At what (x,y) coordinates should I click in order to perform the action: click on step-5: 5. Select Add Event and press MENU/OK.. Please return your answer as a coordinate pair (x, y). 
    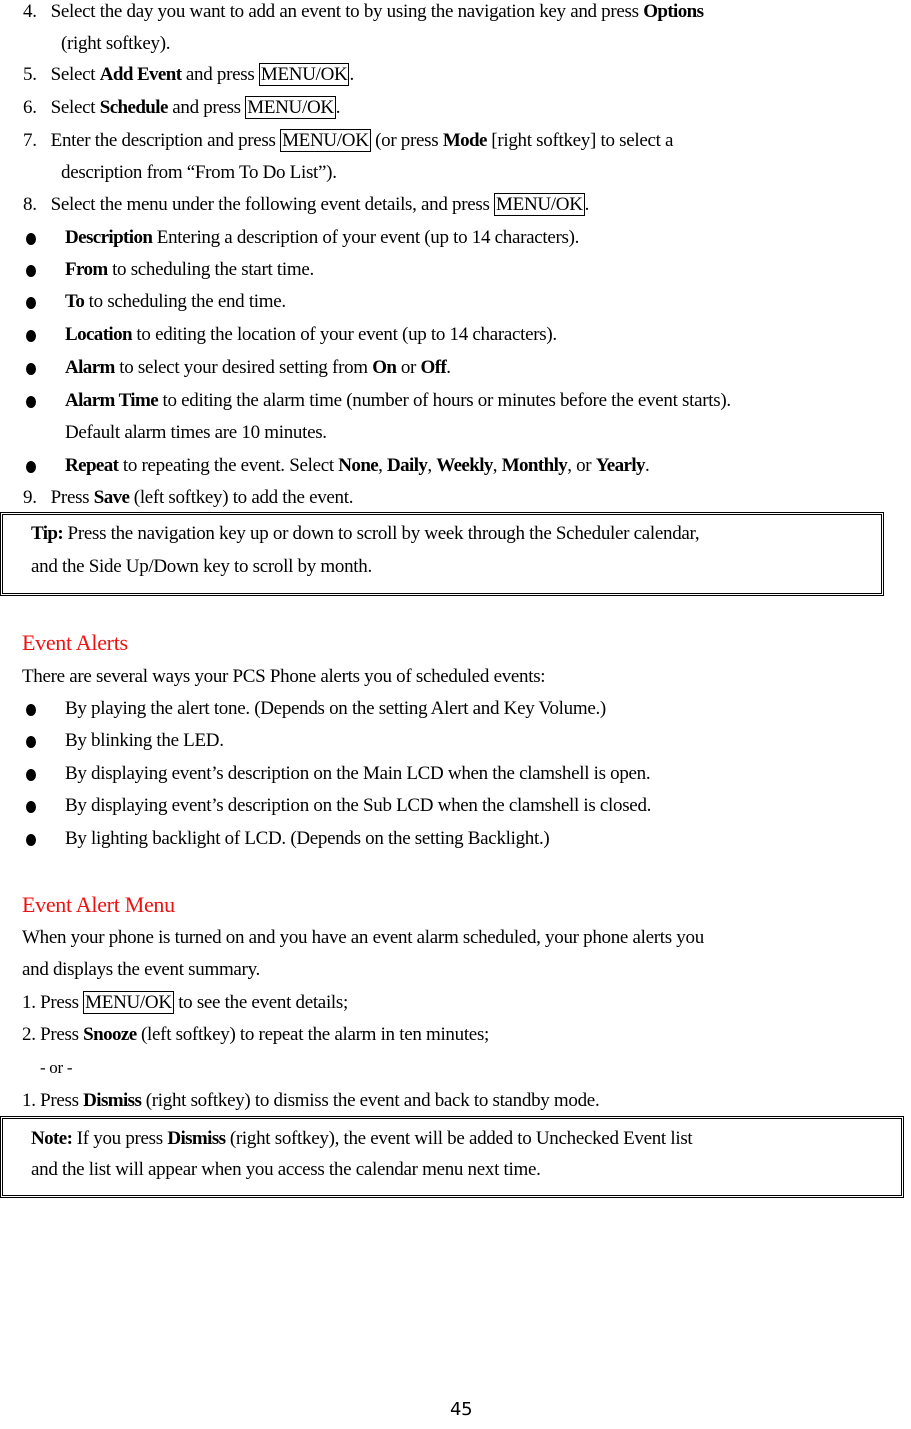
    Looking at the image, I should click on (188, 75).